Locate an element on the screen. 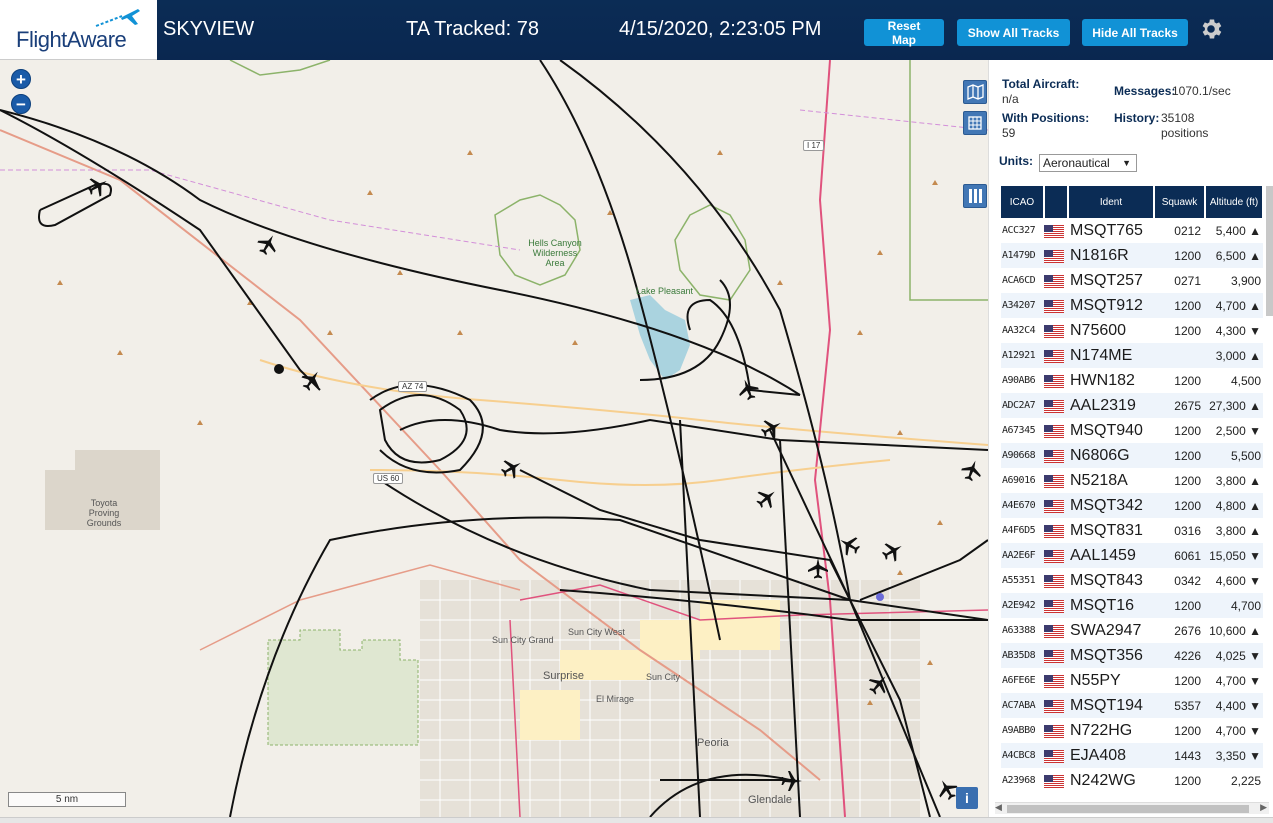 The image size is (1273, 823). scroll-left-icon: ◀ is located at coordinates (998, 807).